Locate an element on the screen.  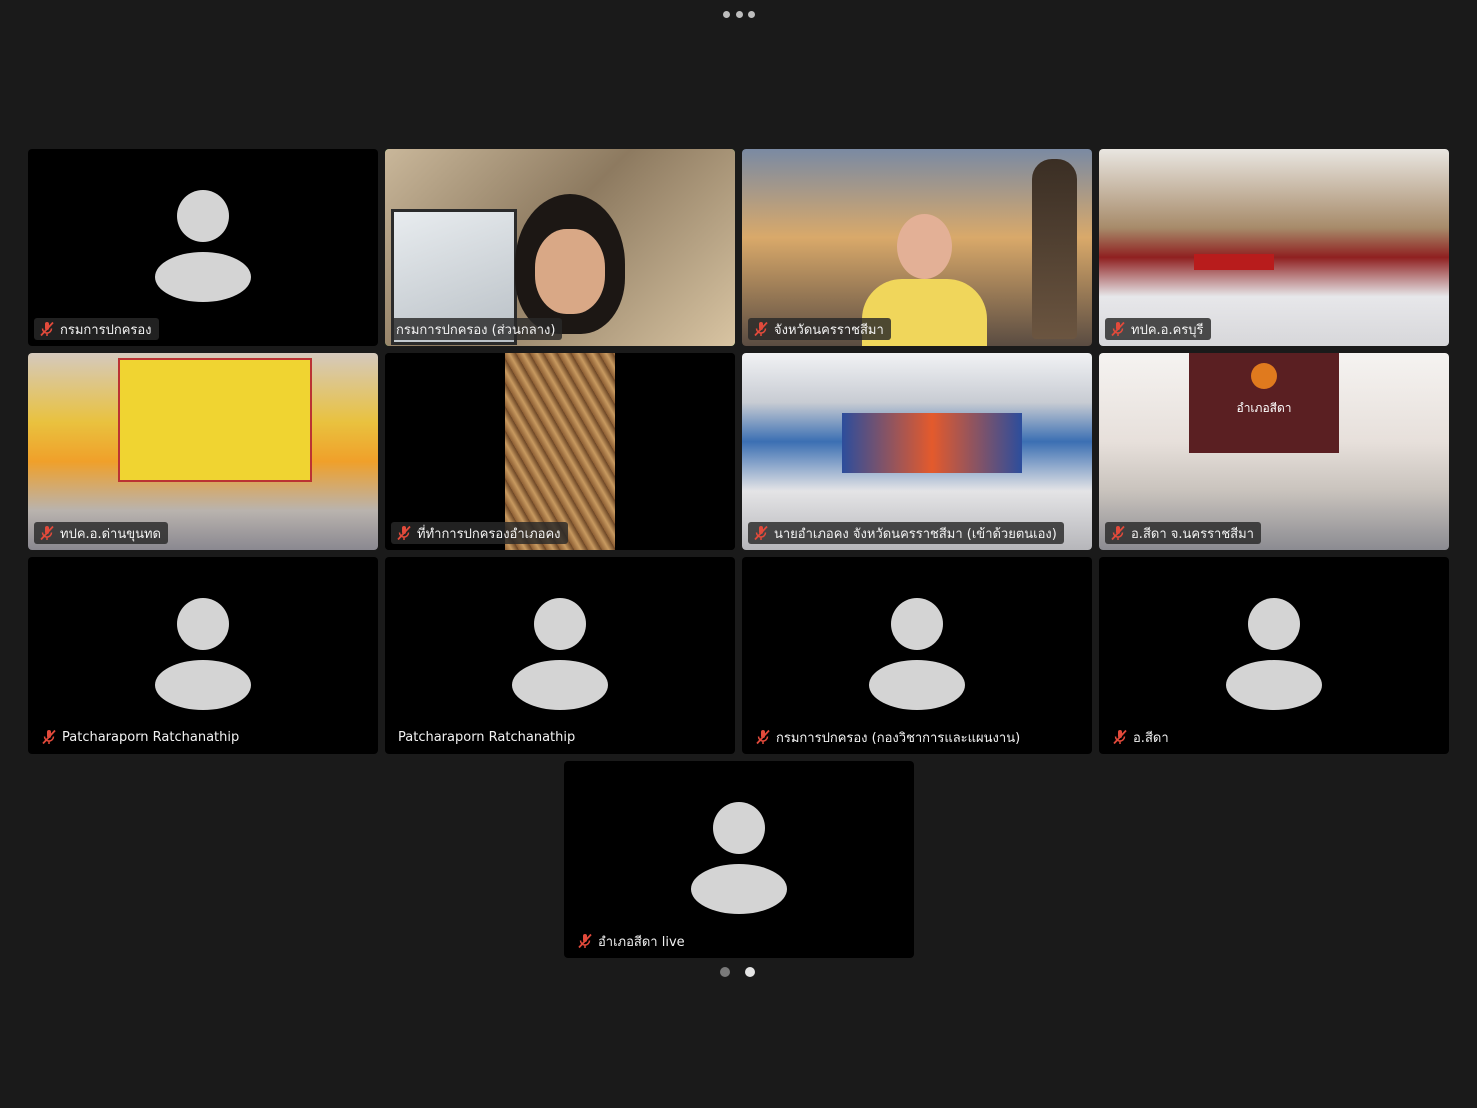
participant-name: ทปค.อ.ครบุรี is located at coordinates (1167, 330).